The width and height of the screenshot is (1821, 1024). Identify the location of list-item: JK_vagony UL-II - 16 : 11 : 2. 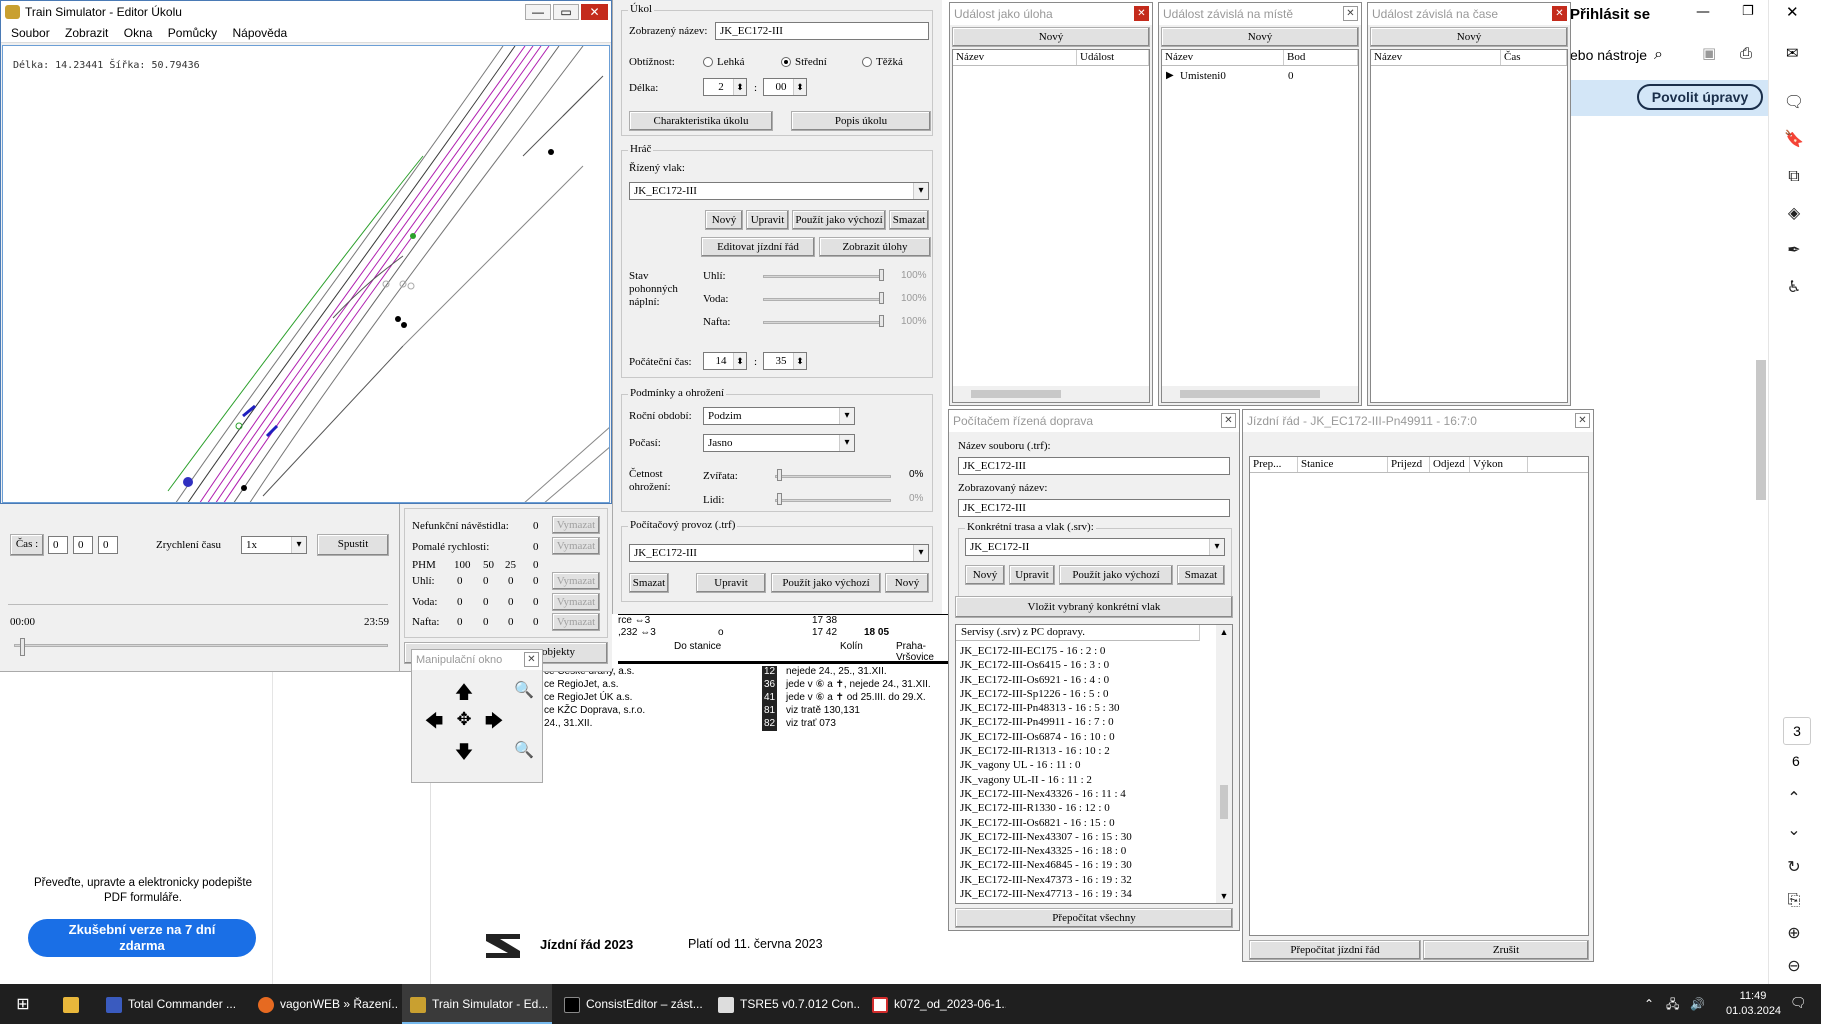
(1080, 780).